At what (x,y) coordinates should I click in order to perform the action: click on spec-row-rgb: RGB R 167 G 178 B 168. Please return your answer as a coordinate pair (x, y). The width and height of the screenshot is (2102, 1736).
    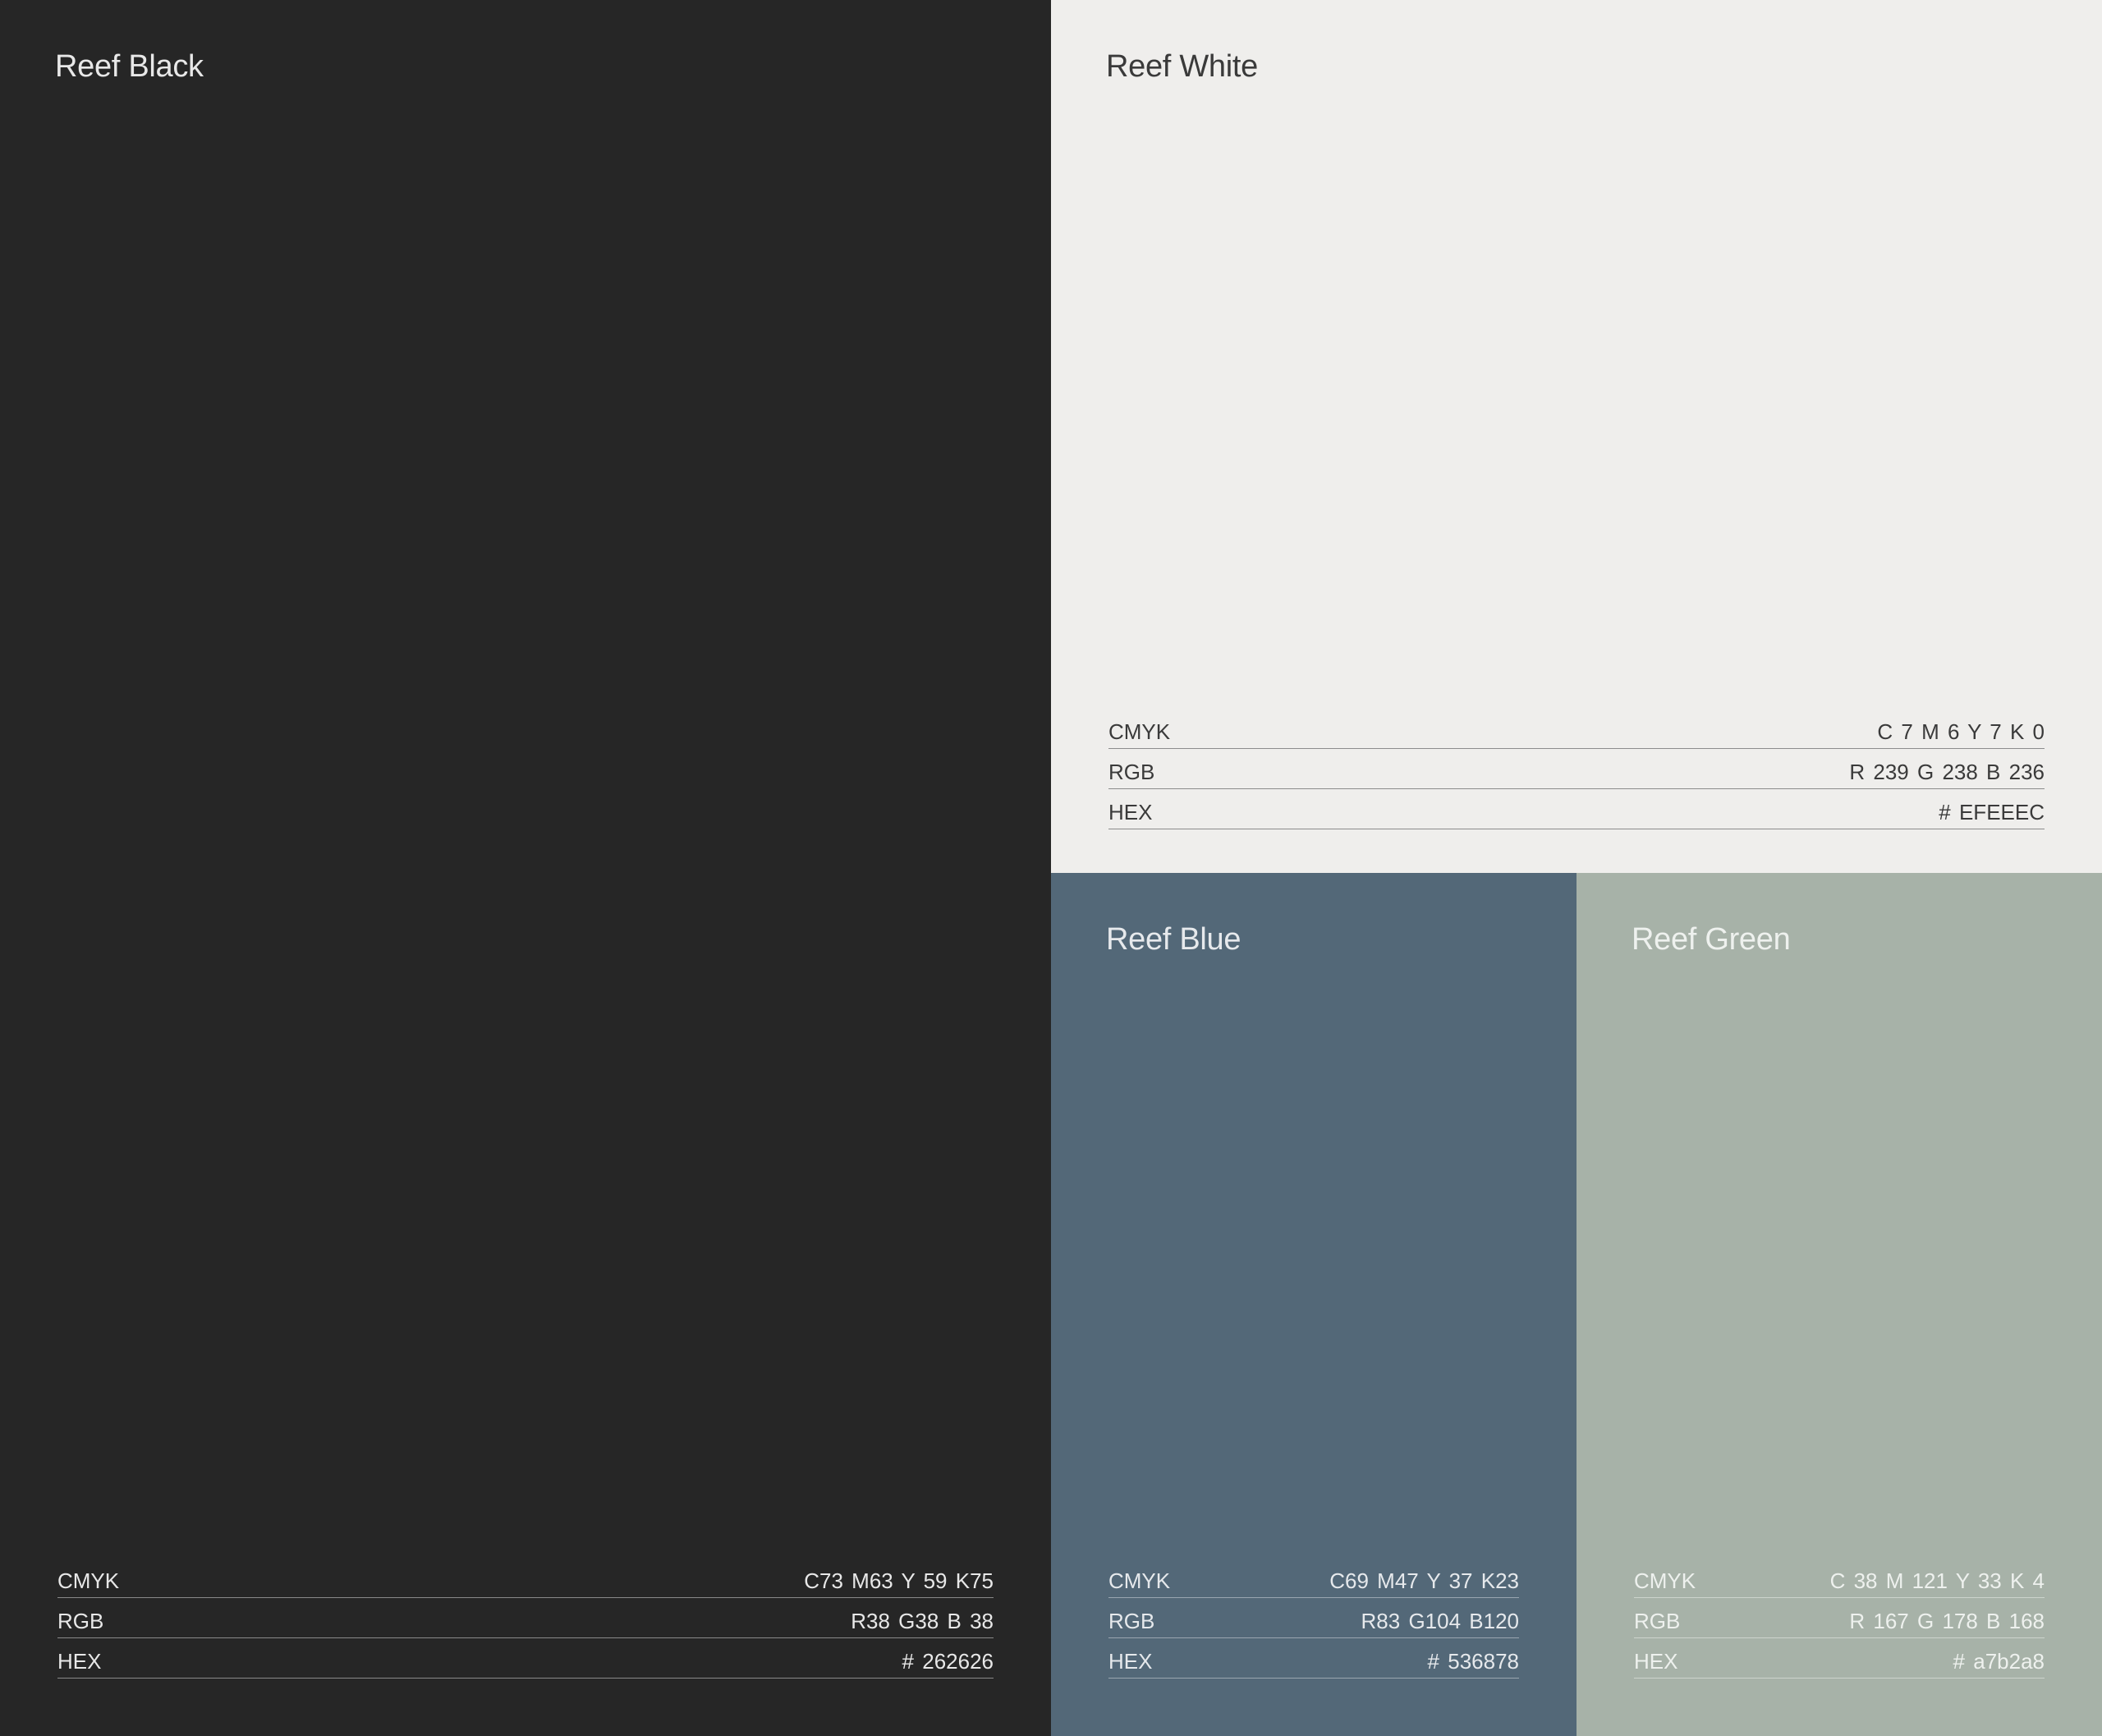
    Looking at the image, I should click on (1839, 1618).